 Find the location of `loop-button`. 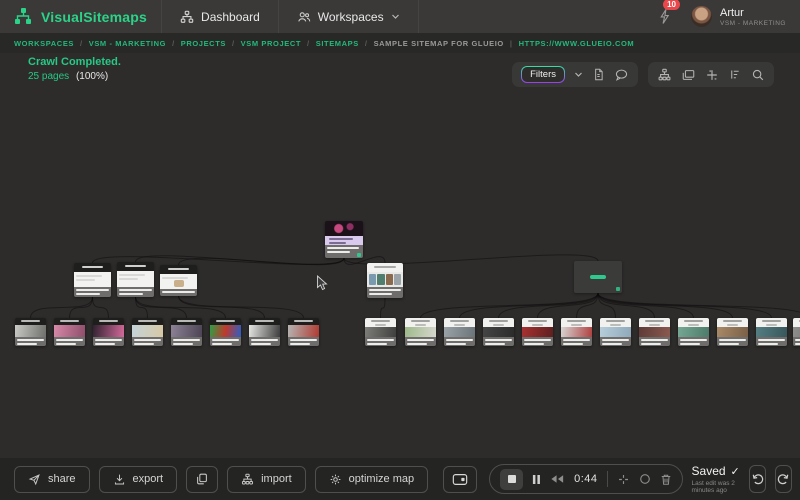

loop-button is located at coordinates (645, 479).